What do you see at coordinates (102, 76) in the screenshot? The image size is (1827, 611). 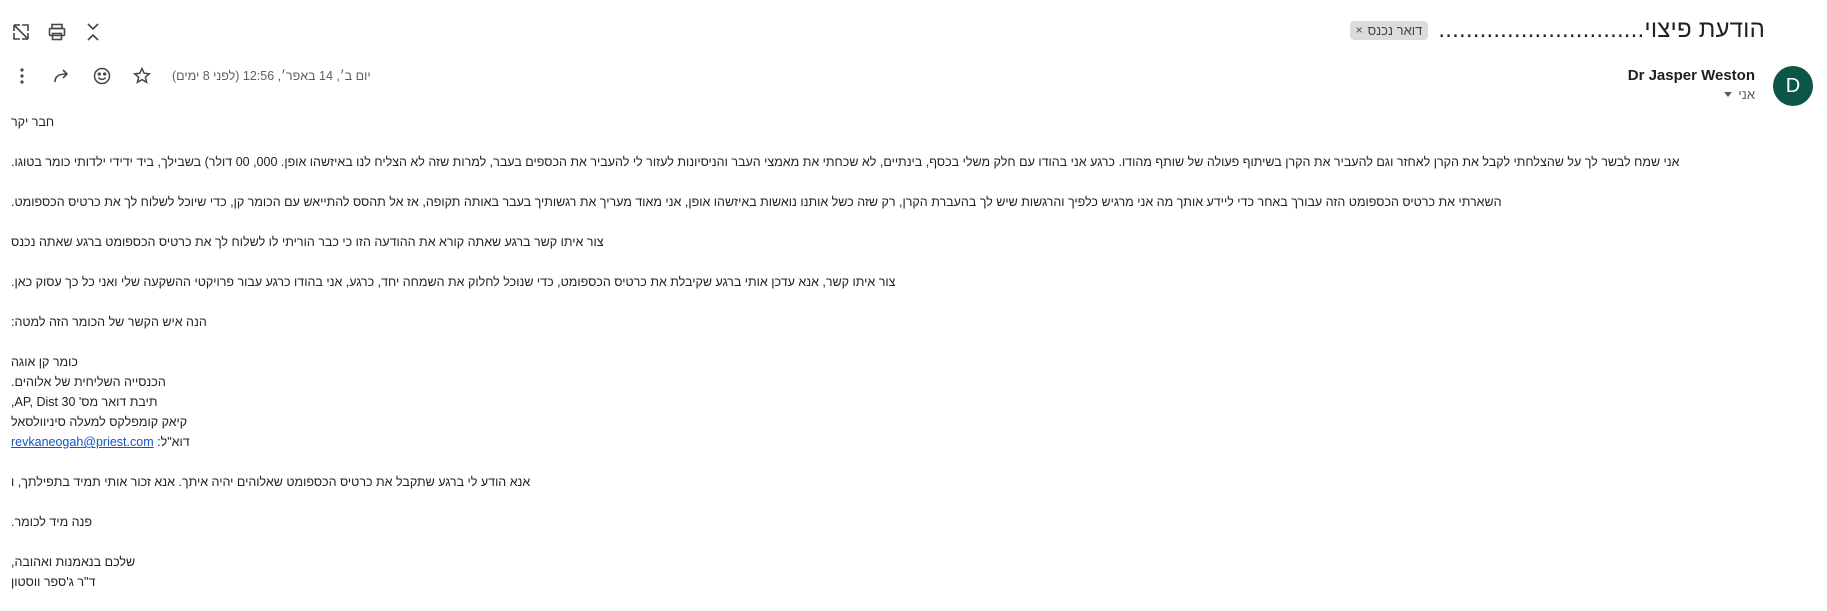 I see `emoji-icon` at bounding box center [102, 76].